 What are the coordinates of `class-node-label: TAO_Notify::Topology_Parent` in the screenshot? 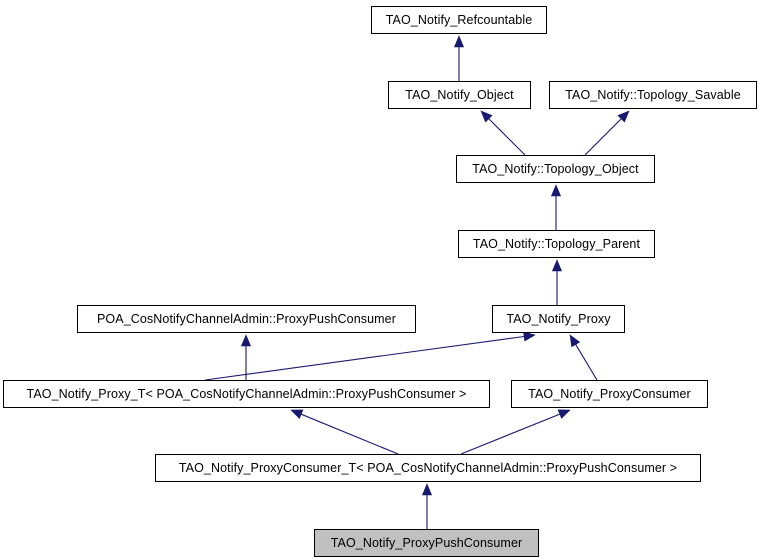 It's located at (556, 243).